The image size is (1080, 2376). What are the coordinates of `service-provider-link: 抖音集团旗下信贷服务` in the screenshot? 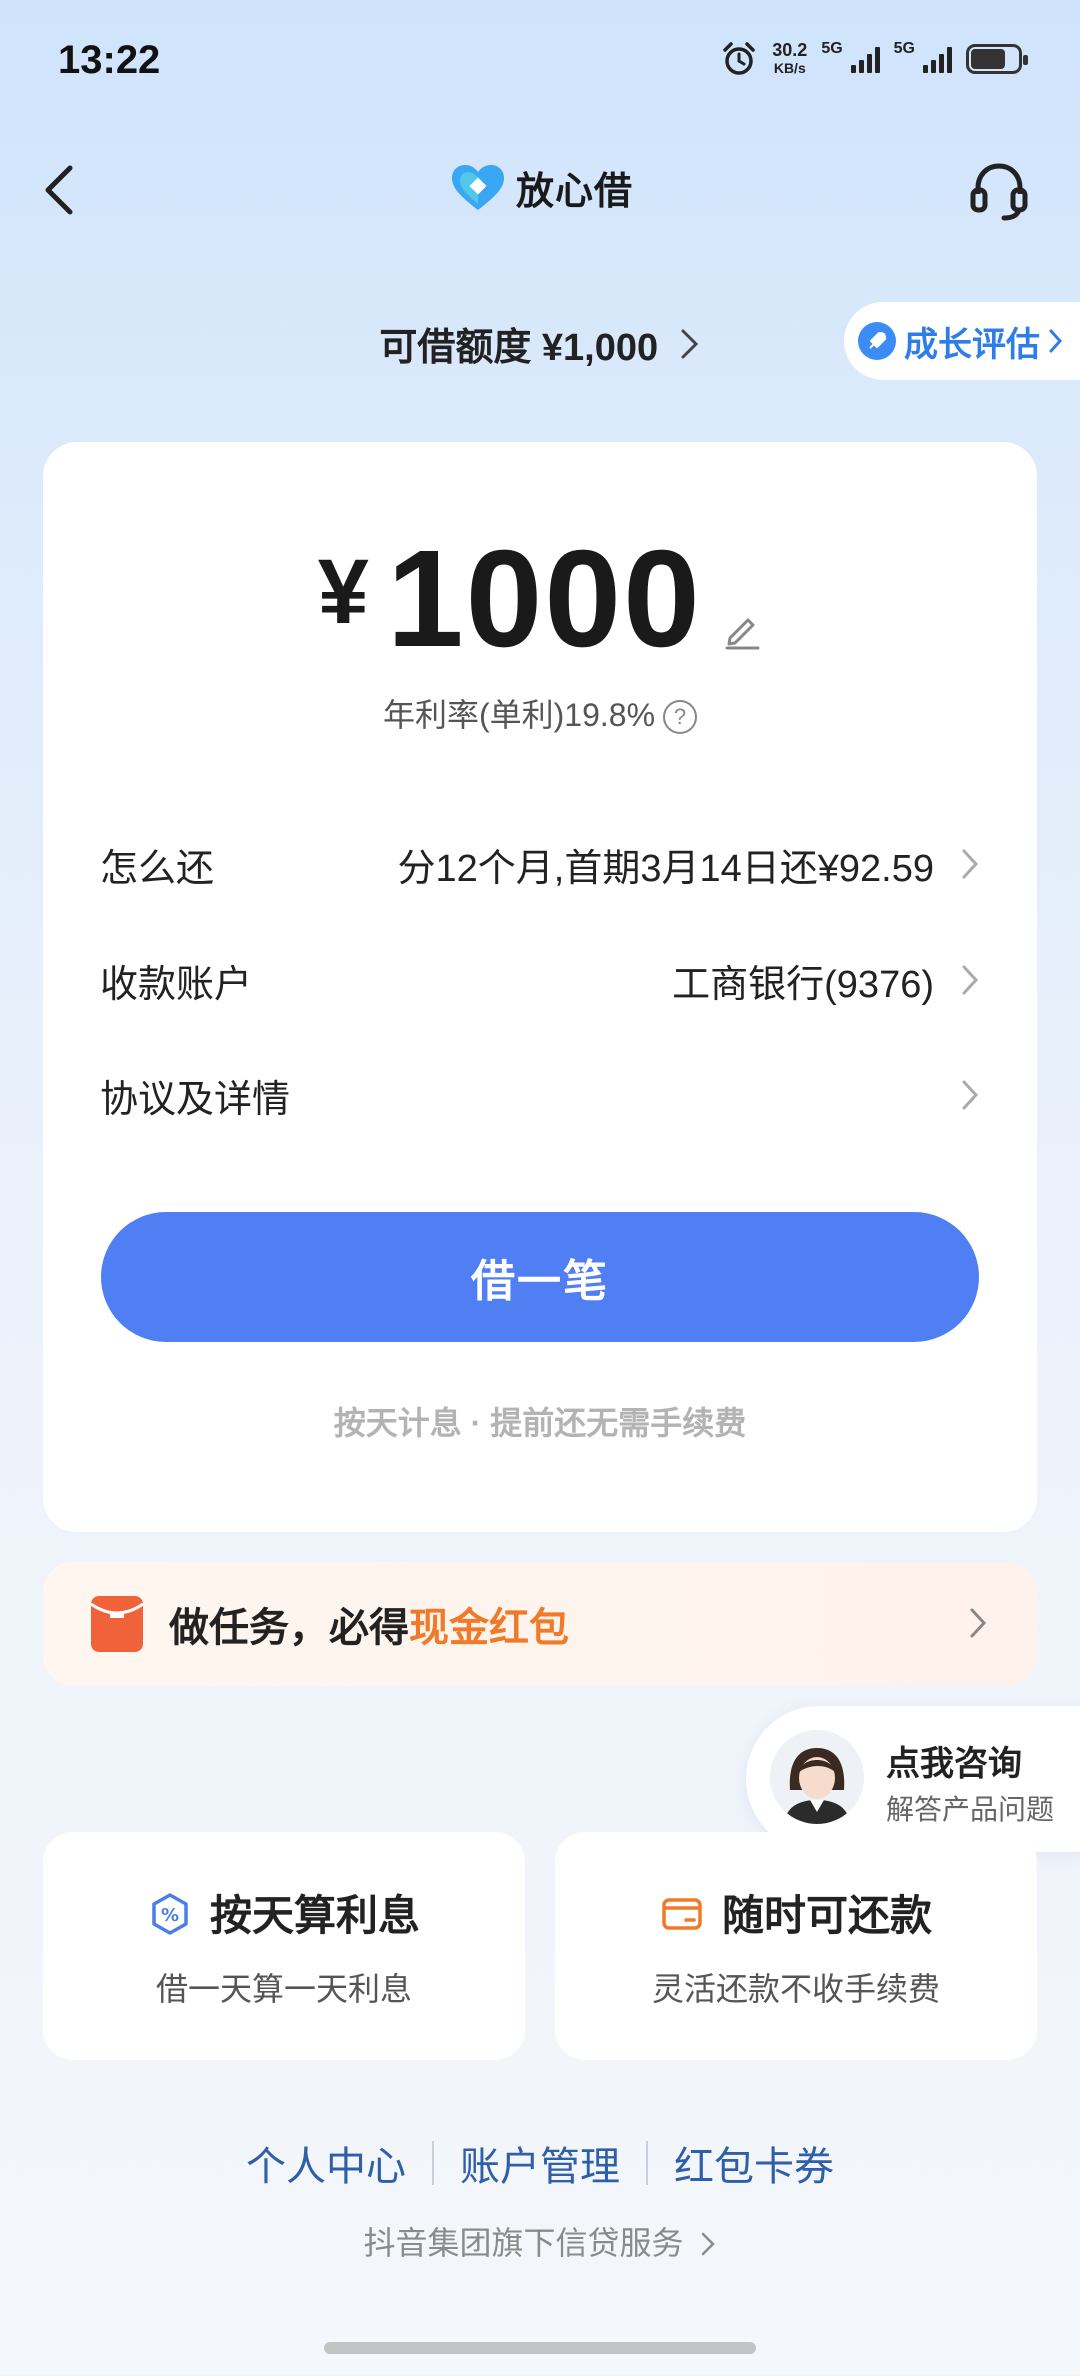 It's located at (540, 2241).